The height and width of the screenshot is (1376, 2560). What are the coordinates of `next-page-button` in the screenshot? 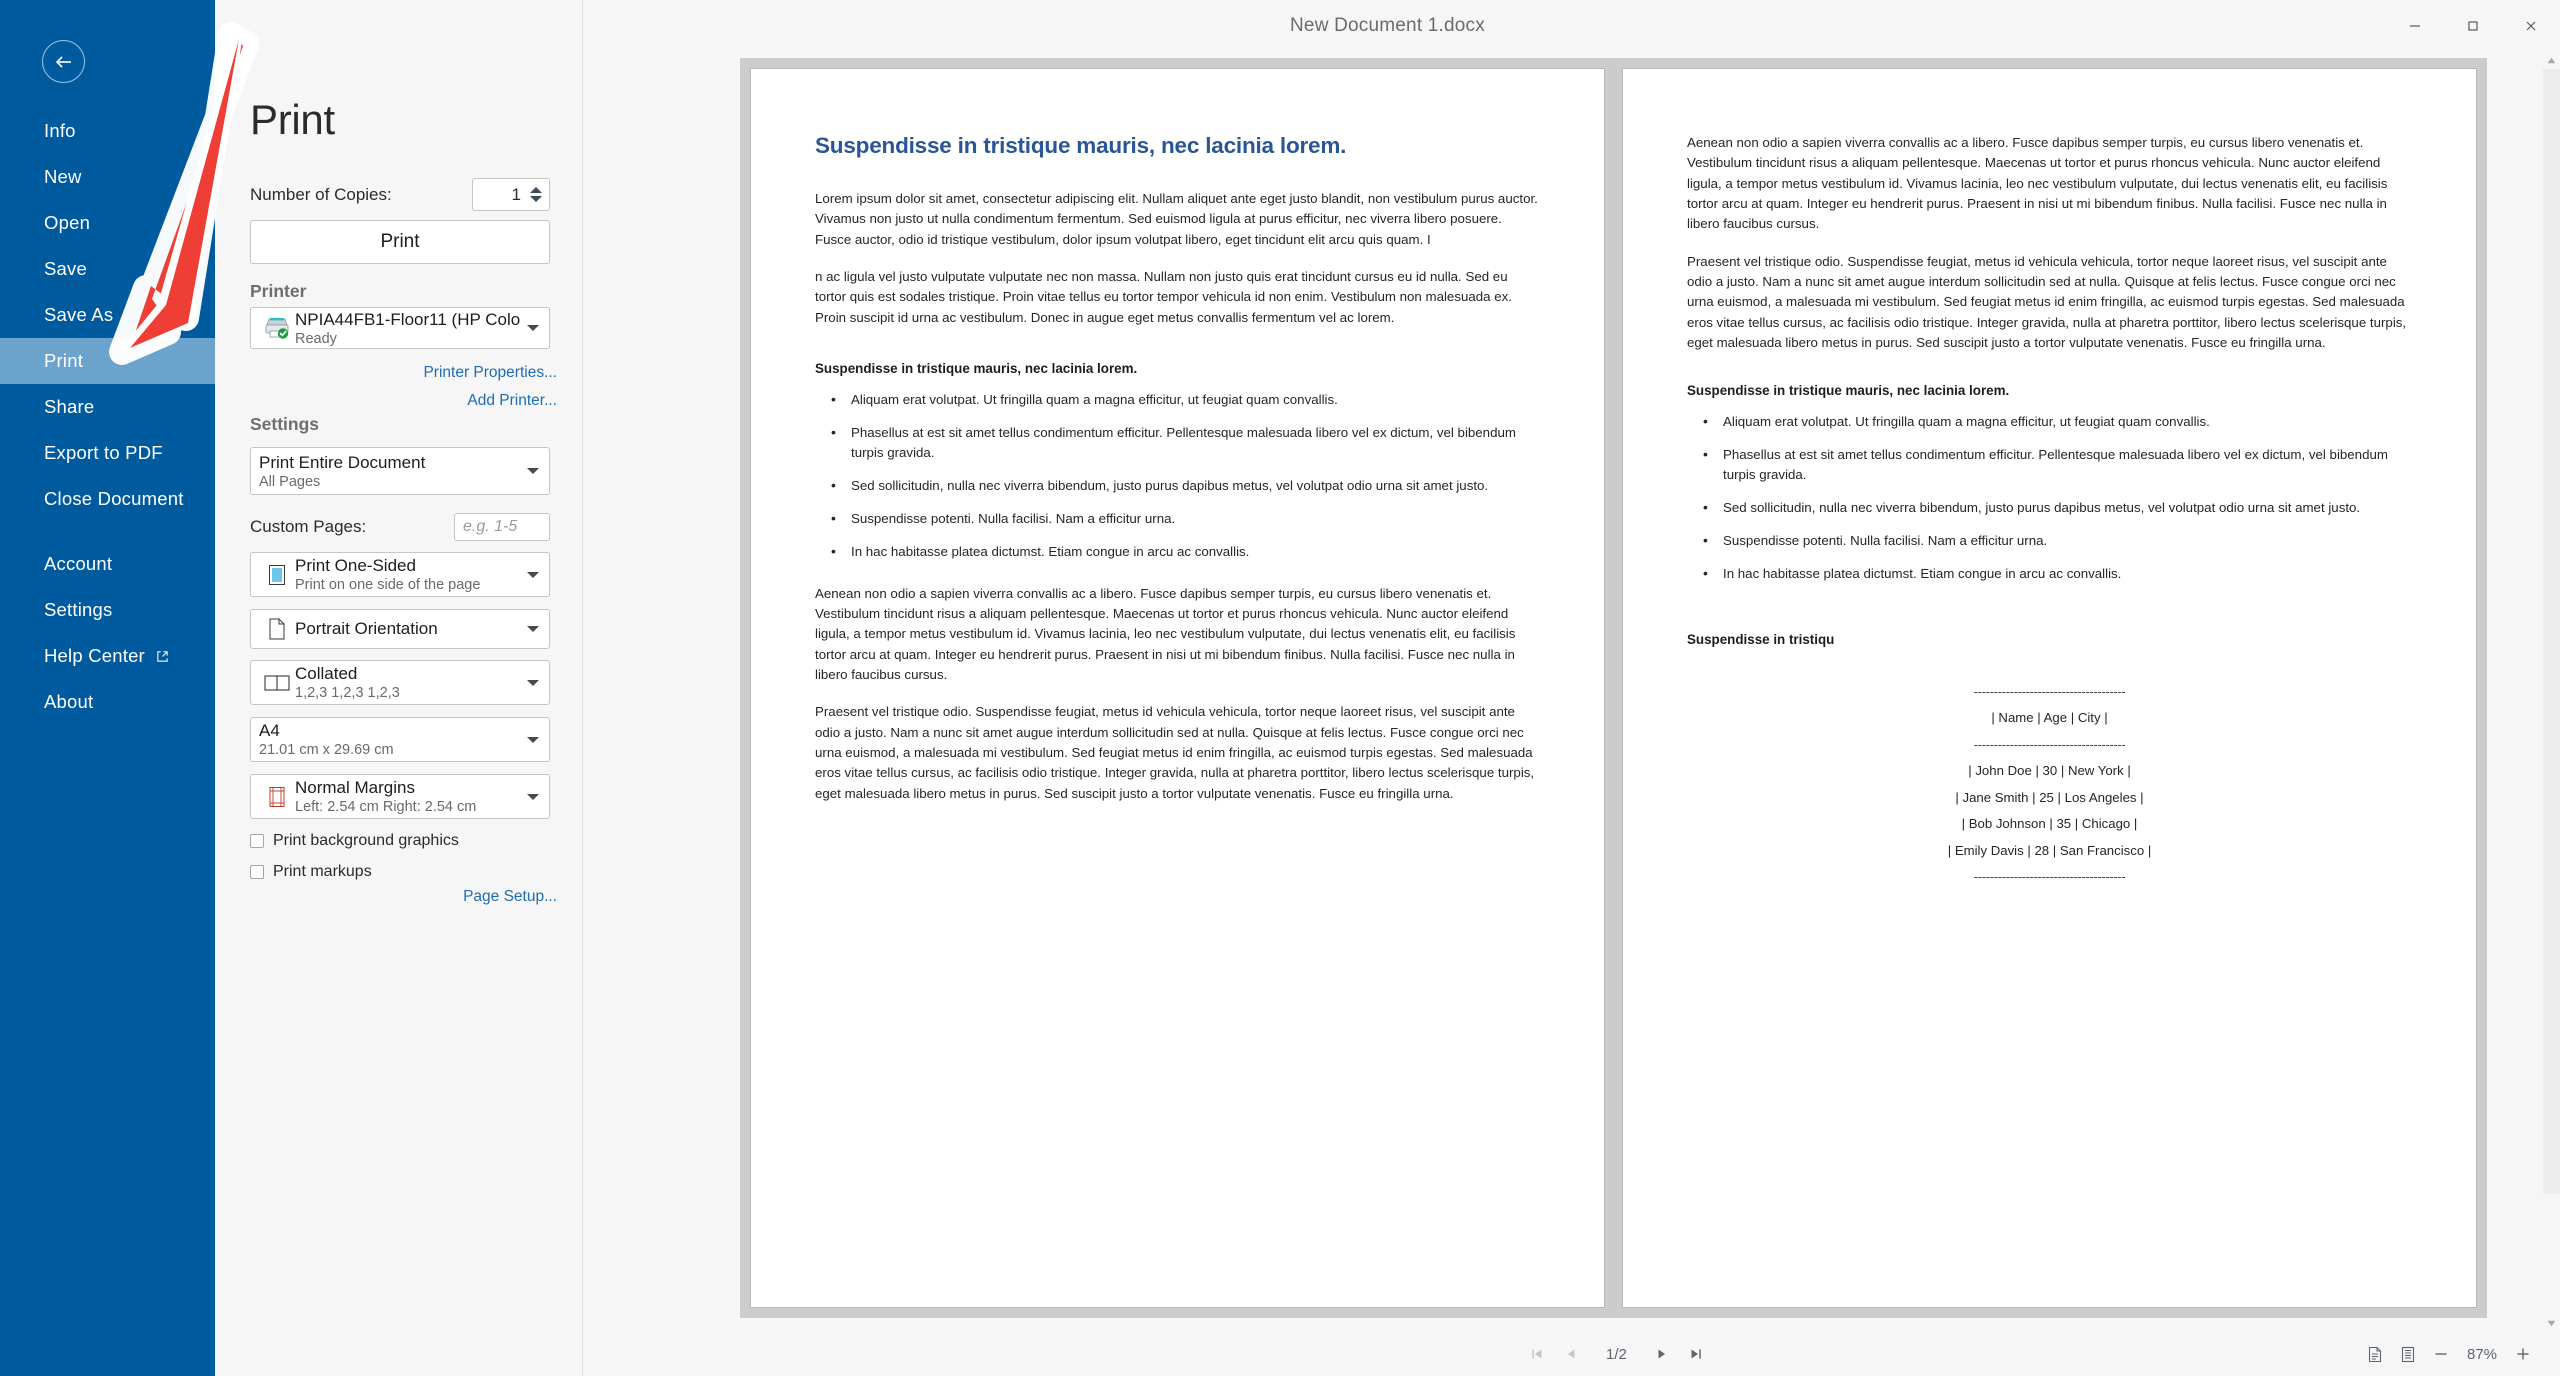 It's located at (1662, 1354).